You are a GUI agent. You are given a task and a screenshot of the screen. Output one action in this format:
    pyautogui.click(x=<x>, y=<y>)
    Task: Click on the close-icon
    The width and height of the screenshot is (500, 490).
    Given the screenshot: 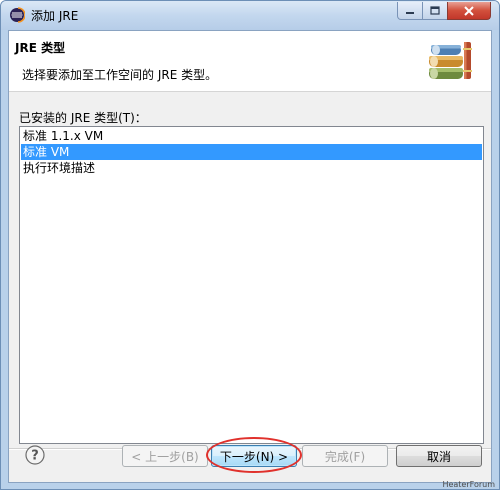 What is the action you would take?
    pyautogui.click(x=469, y=10)
    